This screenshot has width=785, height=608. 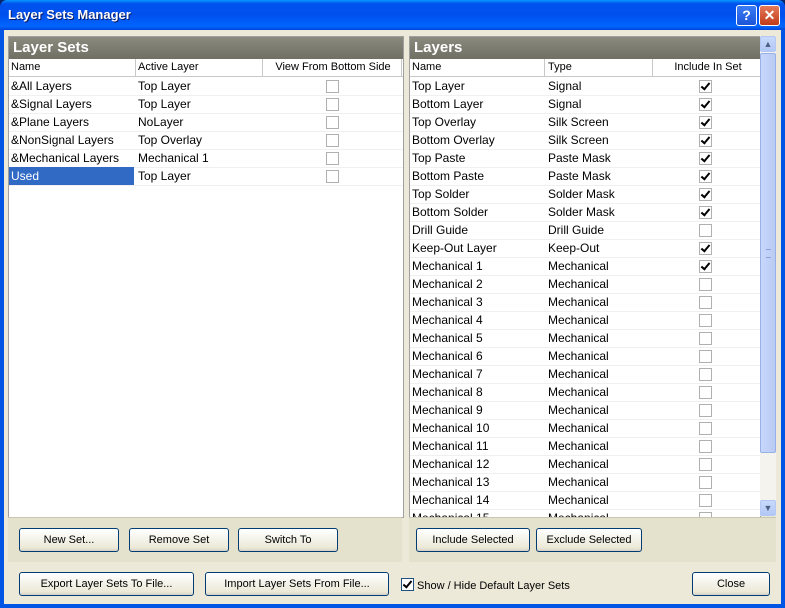 What do you see at coordinates (585, 284) in the screenshot?
I see `layer-row: Mechanical 2 Mechanical` at bounding box center [585, 284].